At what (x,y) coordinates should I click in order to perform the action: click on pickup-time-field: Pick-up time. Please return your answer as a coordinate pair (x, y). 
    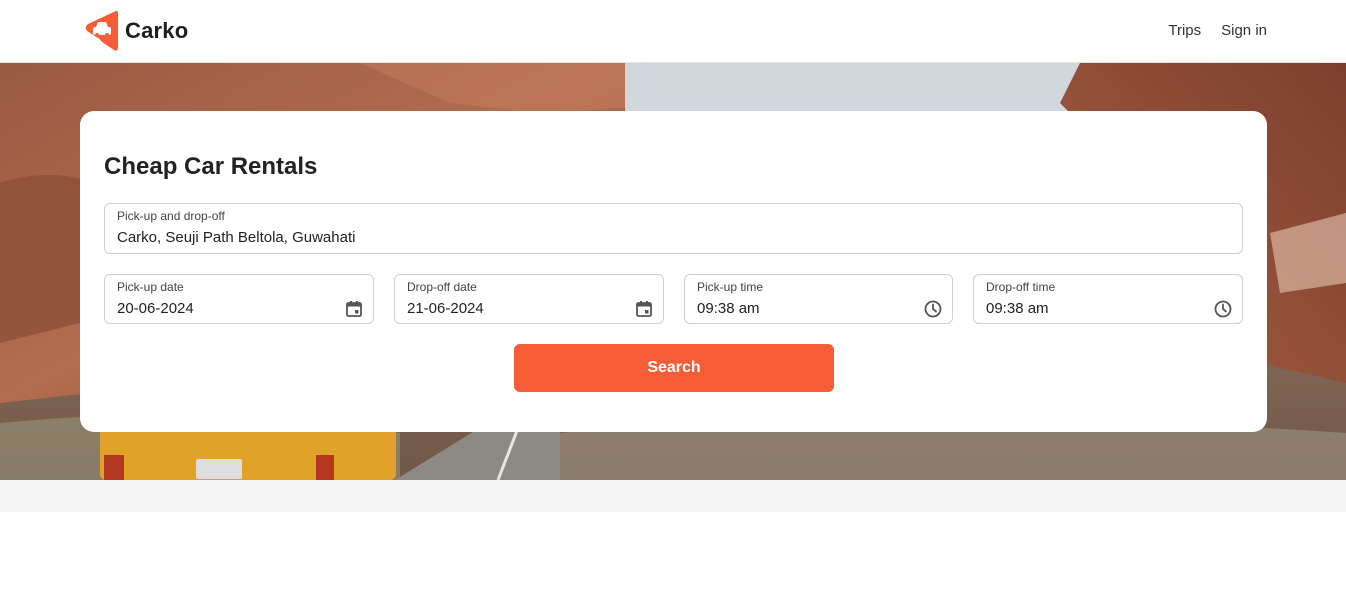
    Looking at the image, I should click on (818, 299).